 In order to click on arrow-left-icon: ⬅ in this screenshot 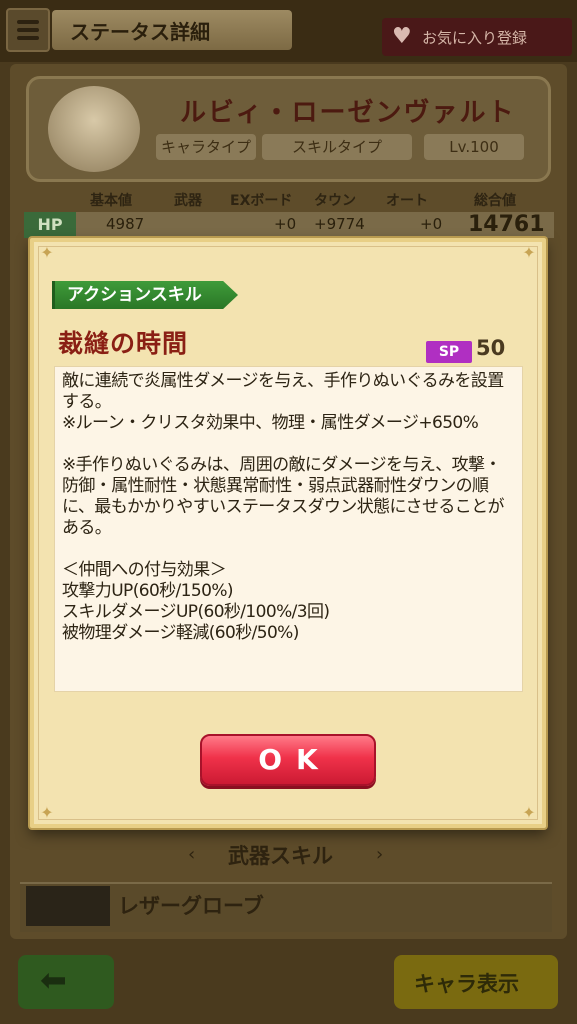, I will do `click(53, 980)`.